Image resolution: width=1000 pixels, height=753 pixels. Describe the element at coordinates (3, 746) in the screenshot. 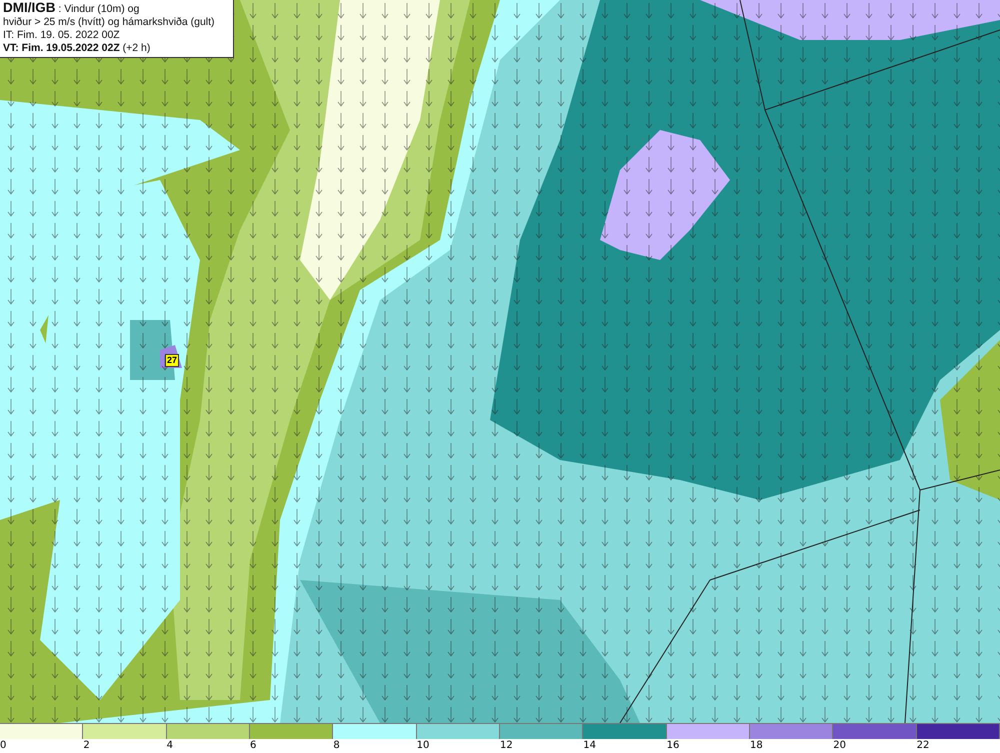

I see `legend-label: 0` at that location.